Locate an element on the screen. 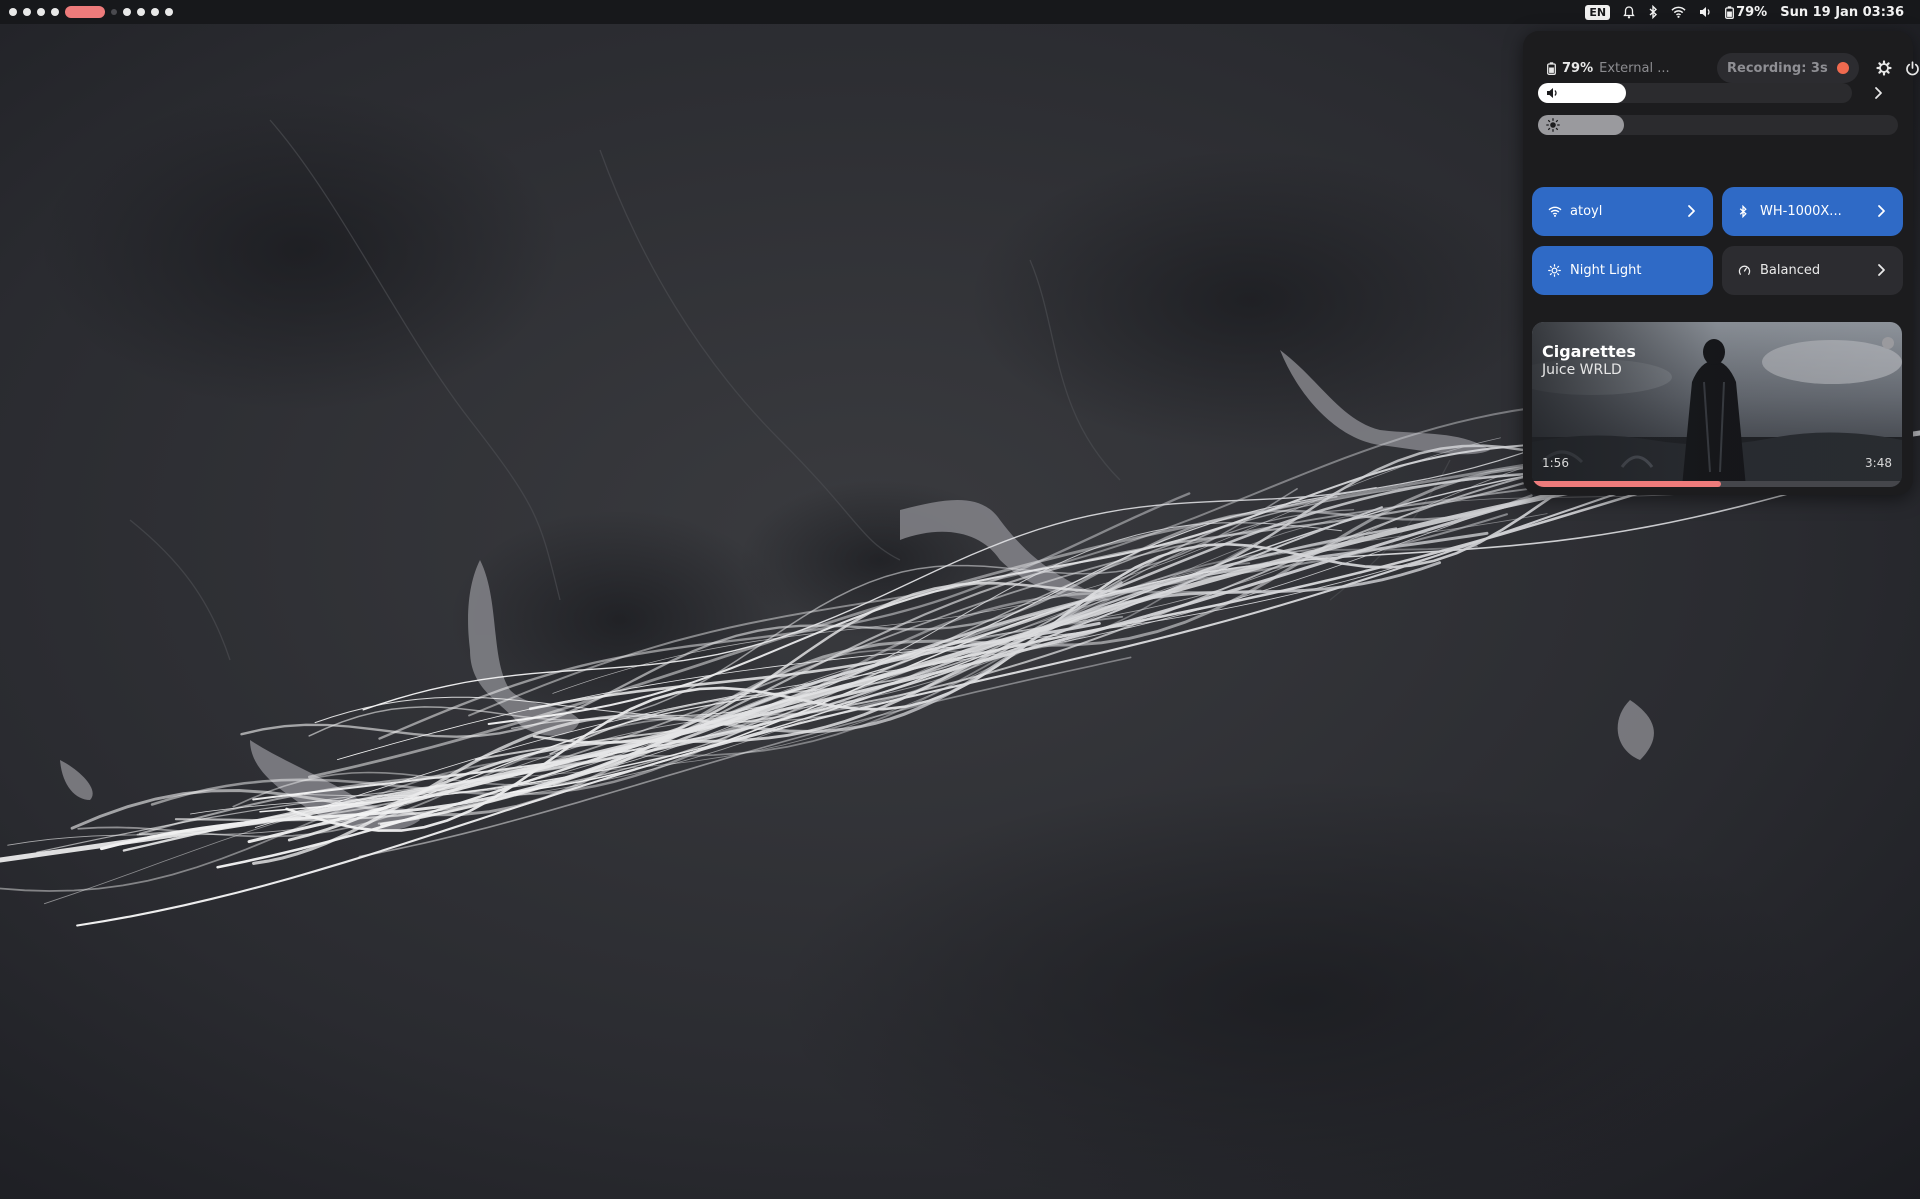 Image resolution: width=1920 pixels, height=1199 pixels. battery-percentage: 79% is located at coordinates (1752, 12).